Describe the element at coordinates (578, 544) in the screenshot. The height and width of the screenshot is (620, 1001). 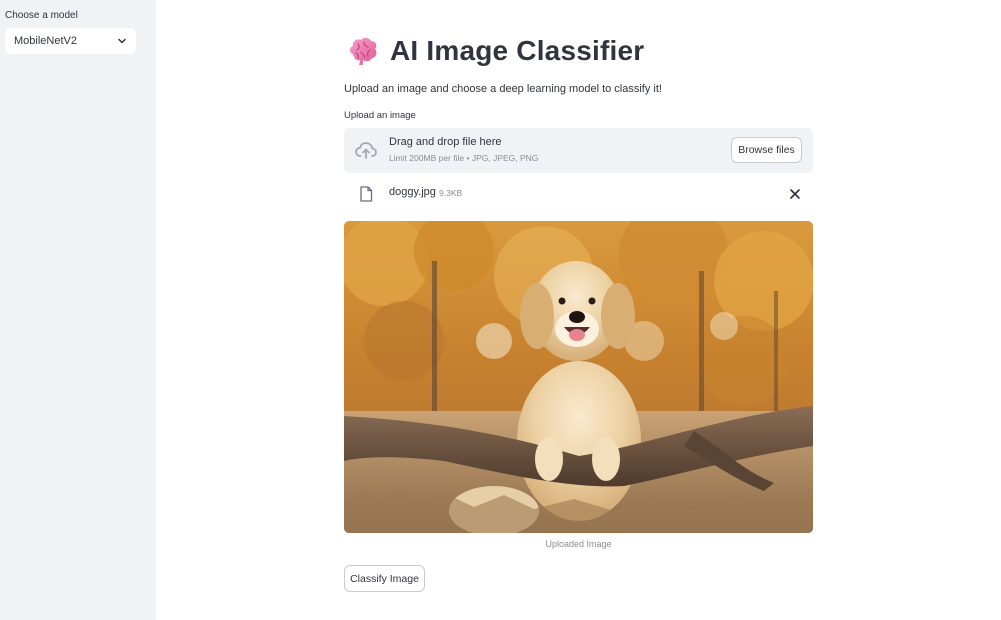
I see `image-caption: Uploaded Image` at that location.